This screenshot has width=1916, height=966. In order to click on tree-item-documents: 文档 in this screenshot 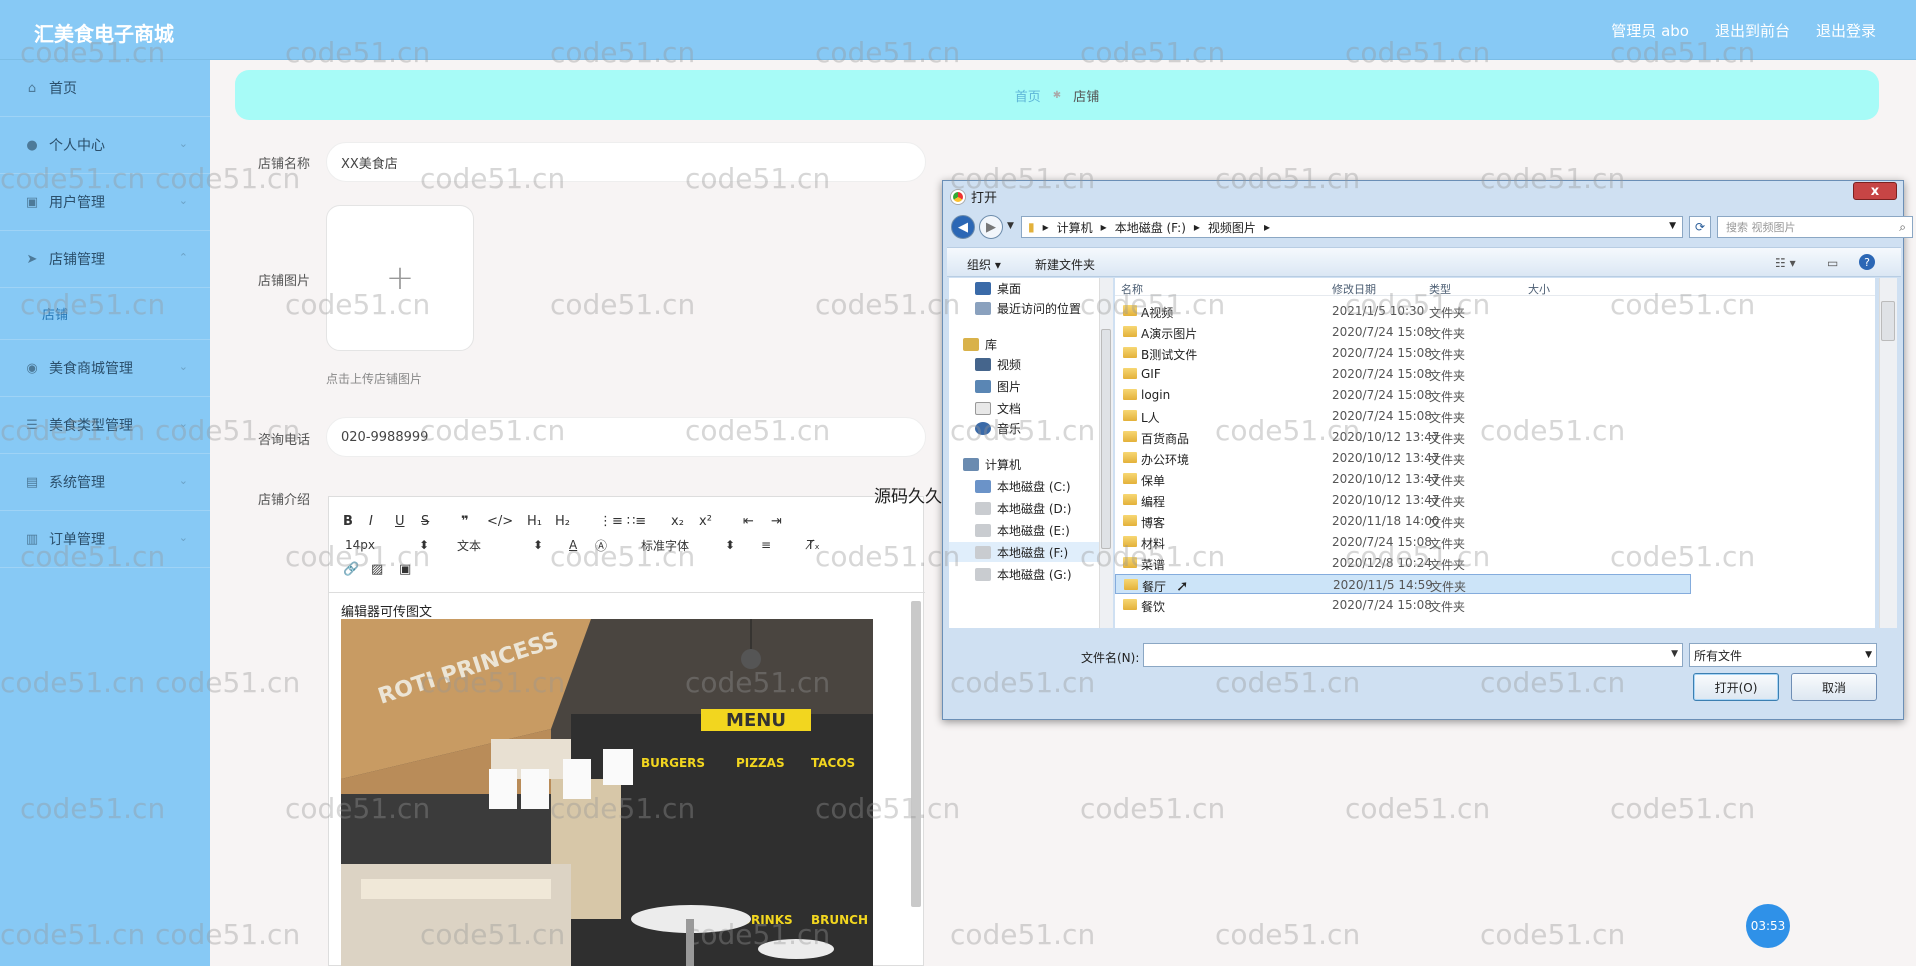, I will do `click(998, 408)`.